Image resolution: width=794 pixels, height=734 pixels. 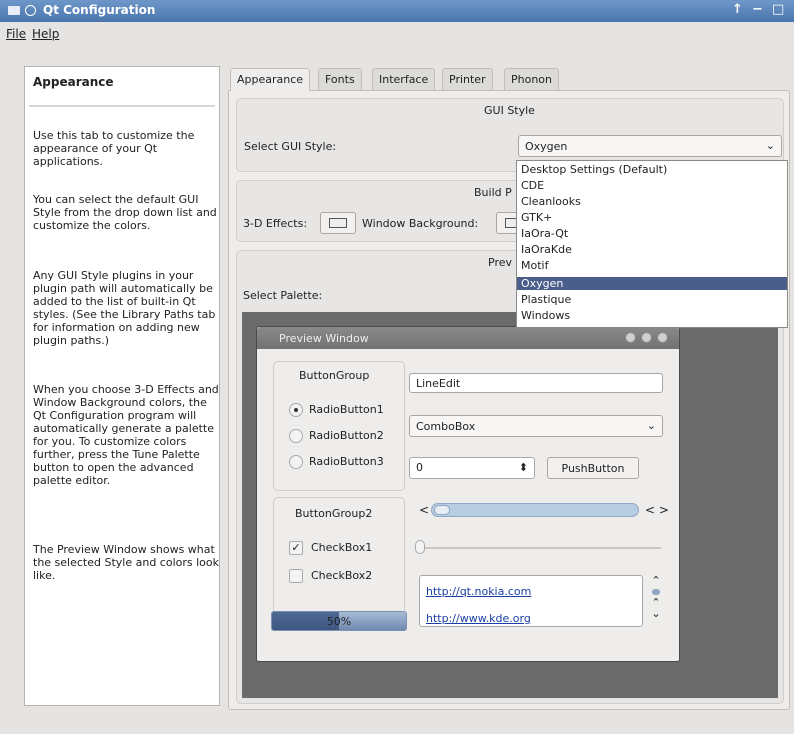 What do you see at coordinates (778, 9) in the screenshot?
I see `maximize-button: □` at bounding box center [778, 9].